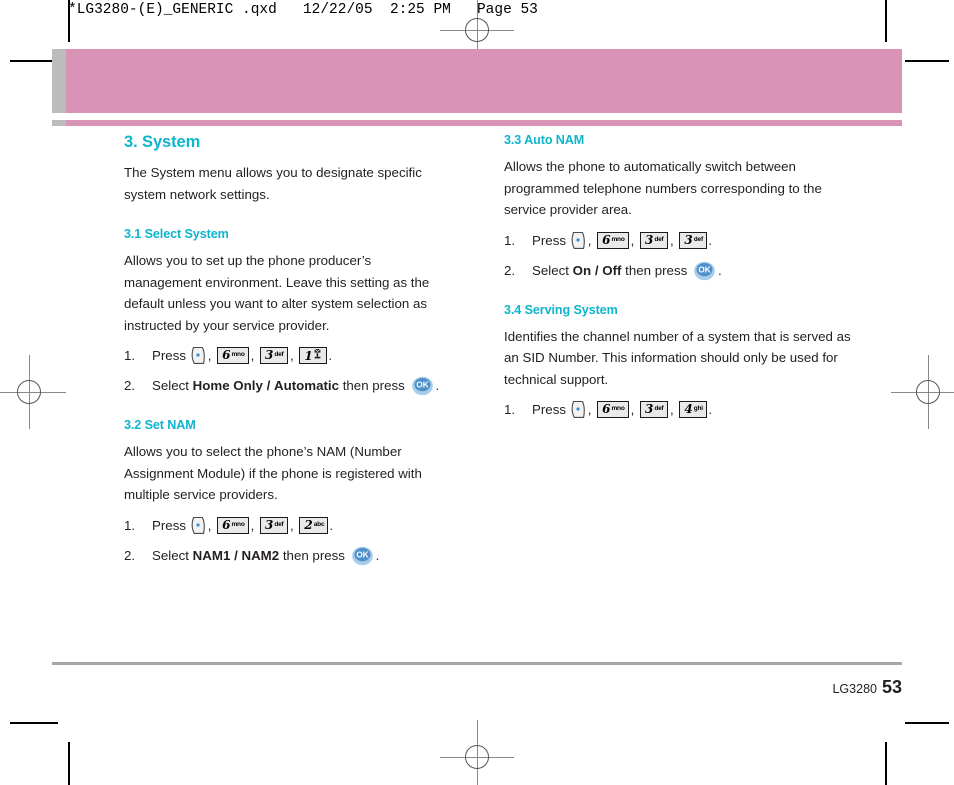 The image size is (954, 785). I want to click on list-item: 2. Select On / Off then press OK ., so click(678, 271).